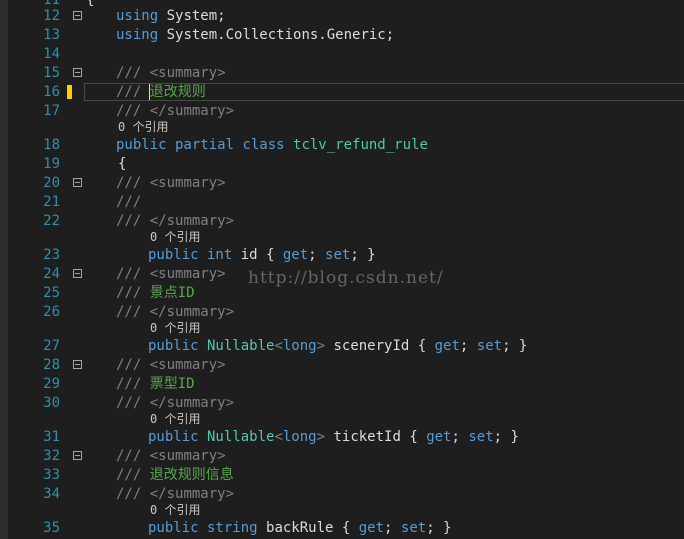 The width and height of the screenshot is (684, 539). Describe the element at coordinates (295, 255) in the screenshot. I see `keyword: get` at that location.